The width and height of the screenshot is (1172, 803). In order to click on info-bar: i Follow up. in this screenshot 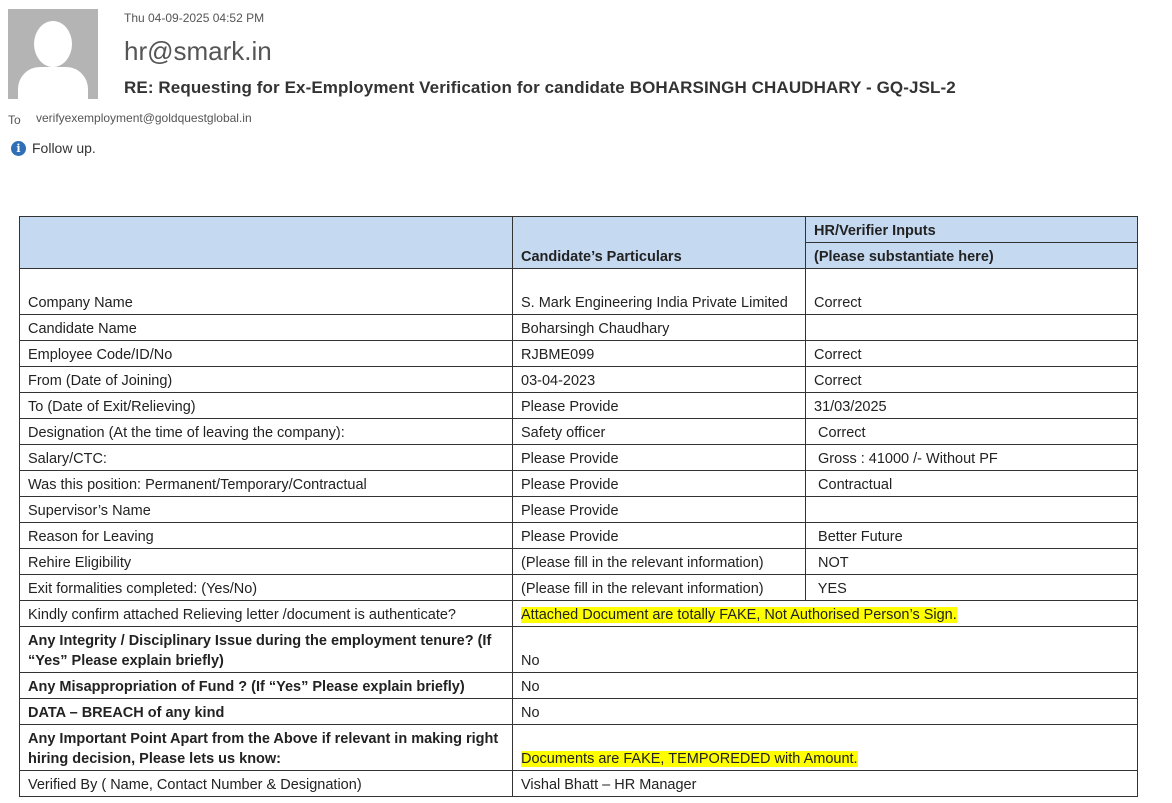, I will do `click(53, 148)`.